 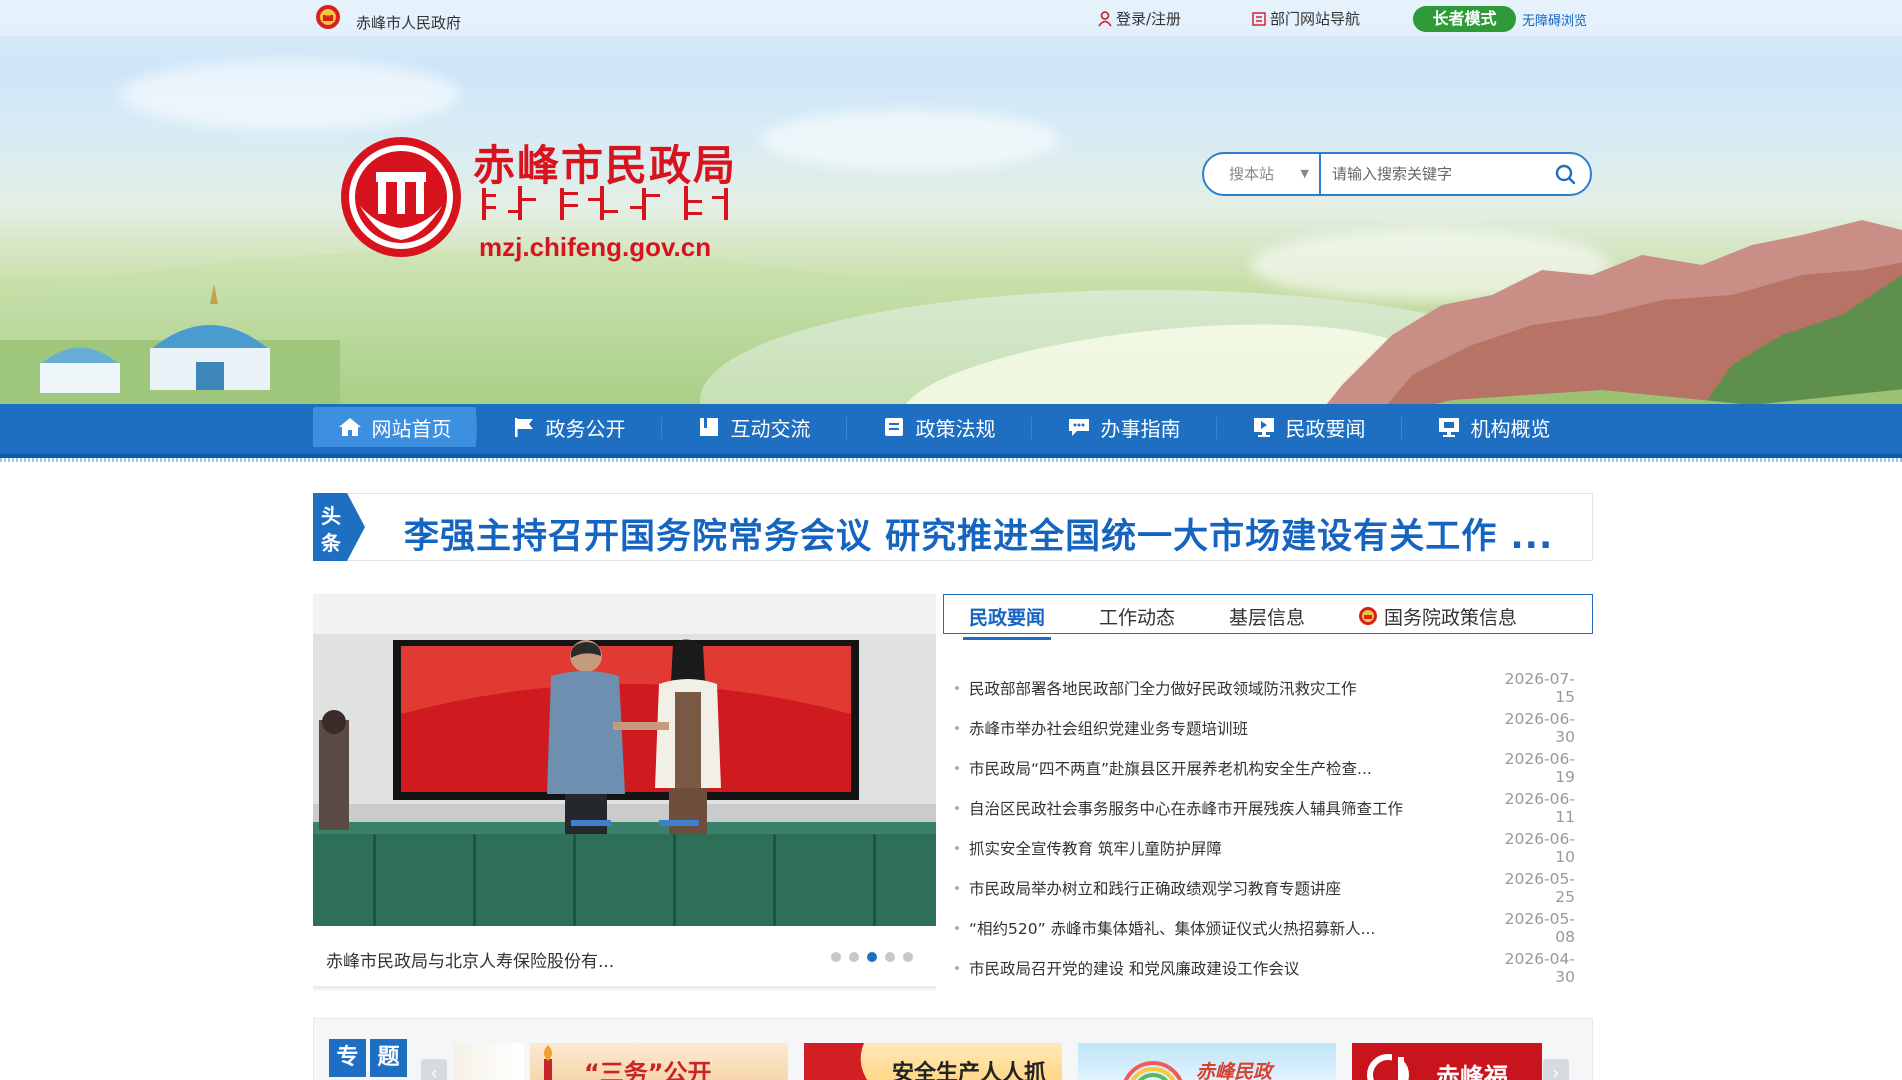 What do you see at coordinates (624, 760) in the screenshot?
I see `carousel-photo` at bounding box center [624, 760].